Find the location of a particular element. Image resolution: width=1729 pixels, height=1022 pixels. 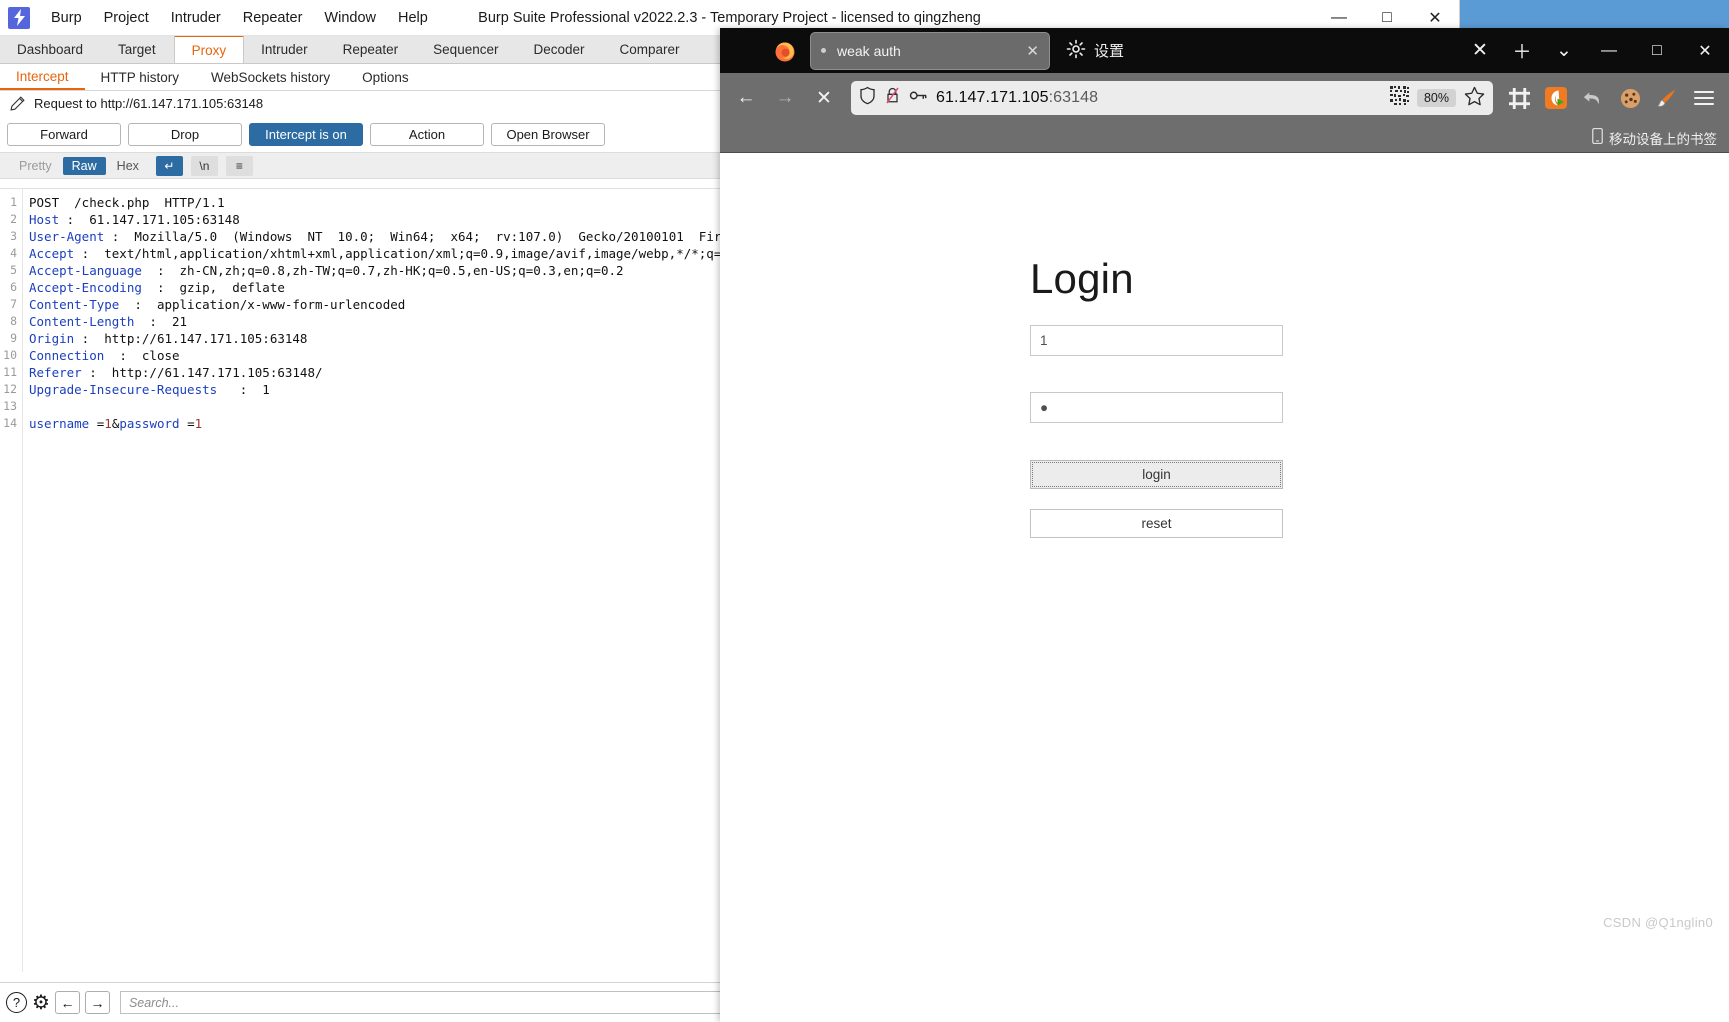

firefox-minimize-button: — is located at coordinates (1609, 50).